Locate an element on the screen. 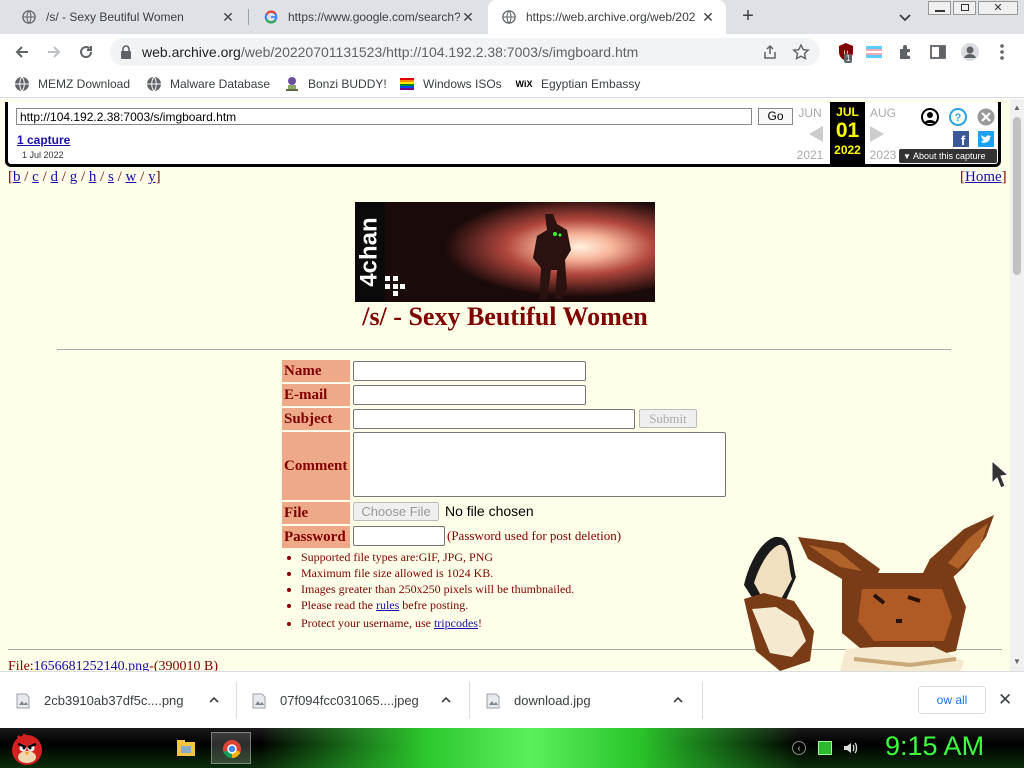 Image resolution: width=1024 pixels, height=768 pixels. extension-flag-button is located at coordinates (874, 52).